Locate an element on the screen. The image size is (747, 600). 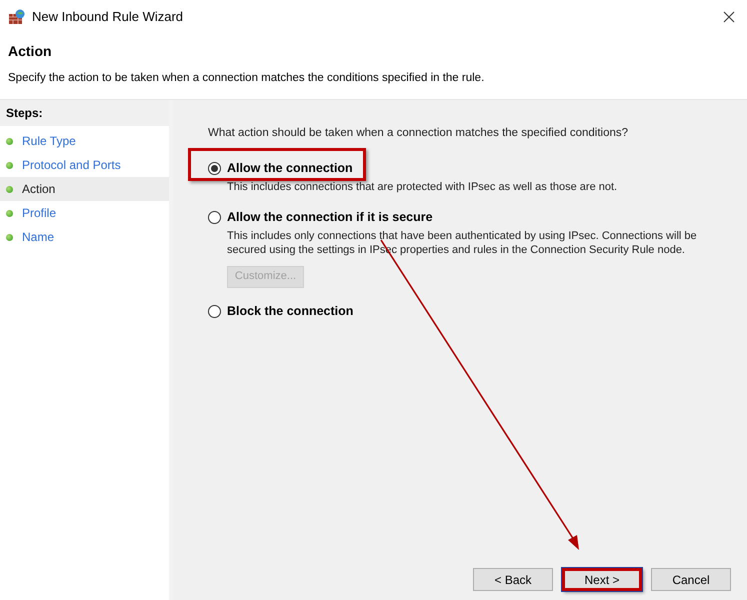
option-label: Allow the connection is located at coordinates (290, 168).